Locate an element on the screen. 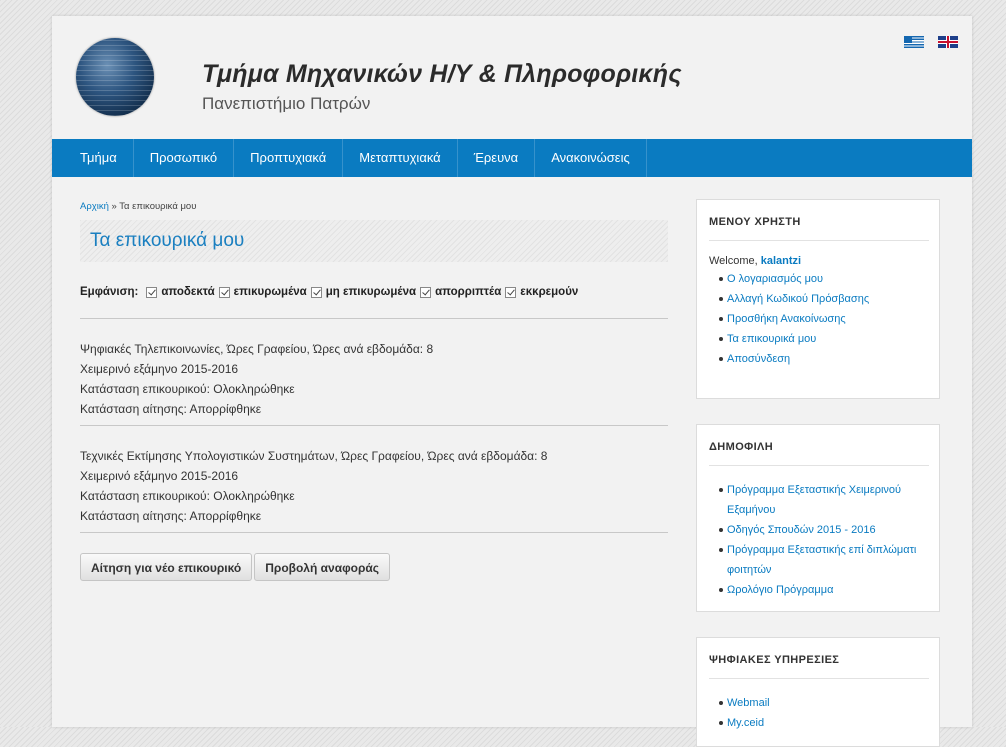 This screenshot has height=747, width=1006. user-menu-title: ΜΕΝΟΥ ΧΡΗΣΤΗ is located at coordinates (819, 228).